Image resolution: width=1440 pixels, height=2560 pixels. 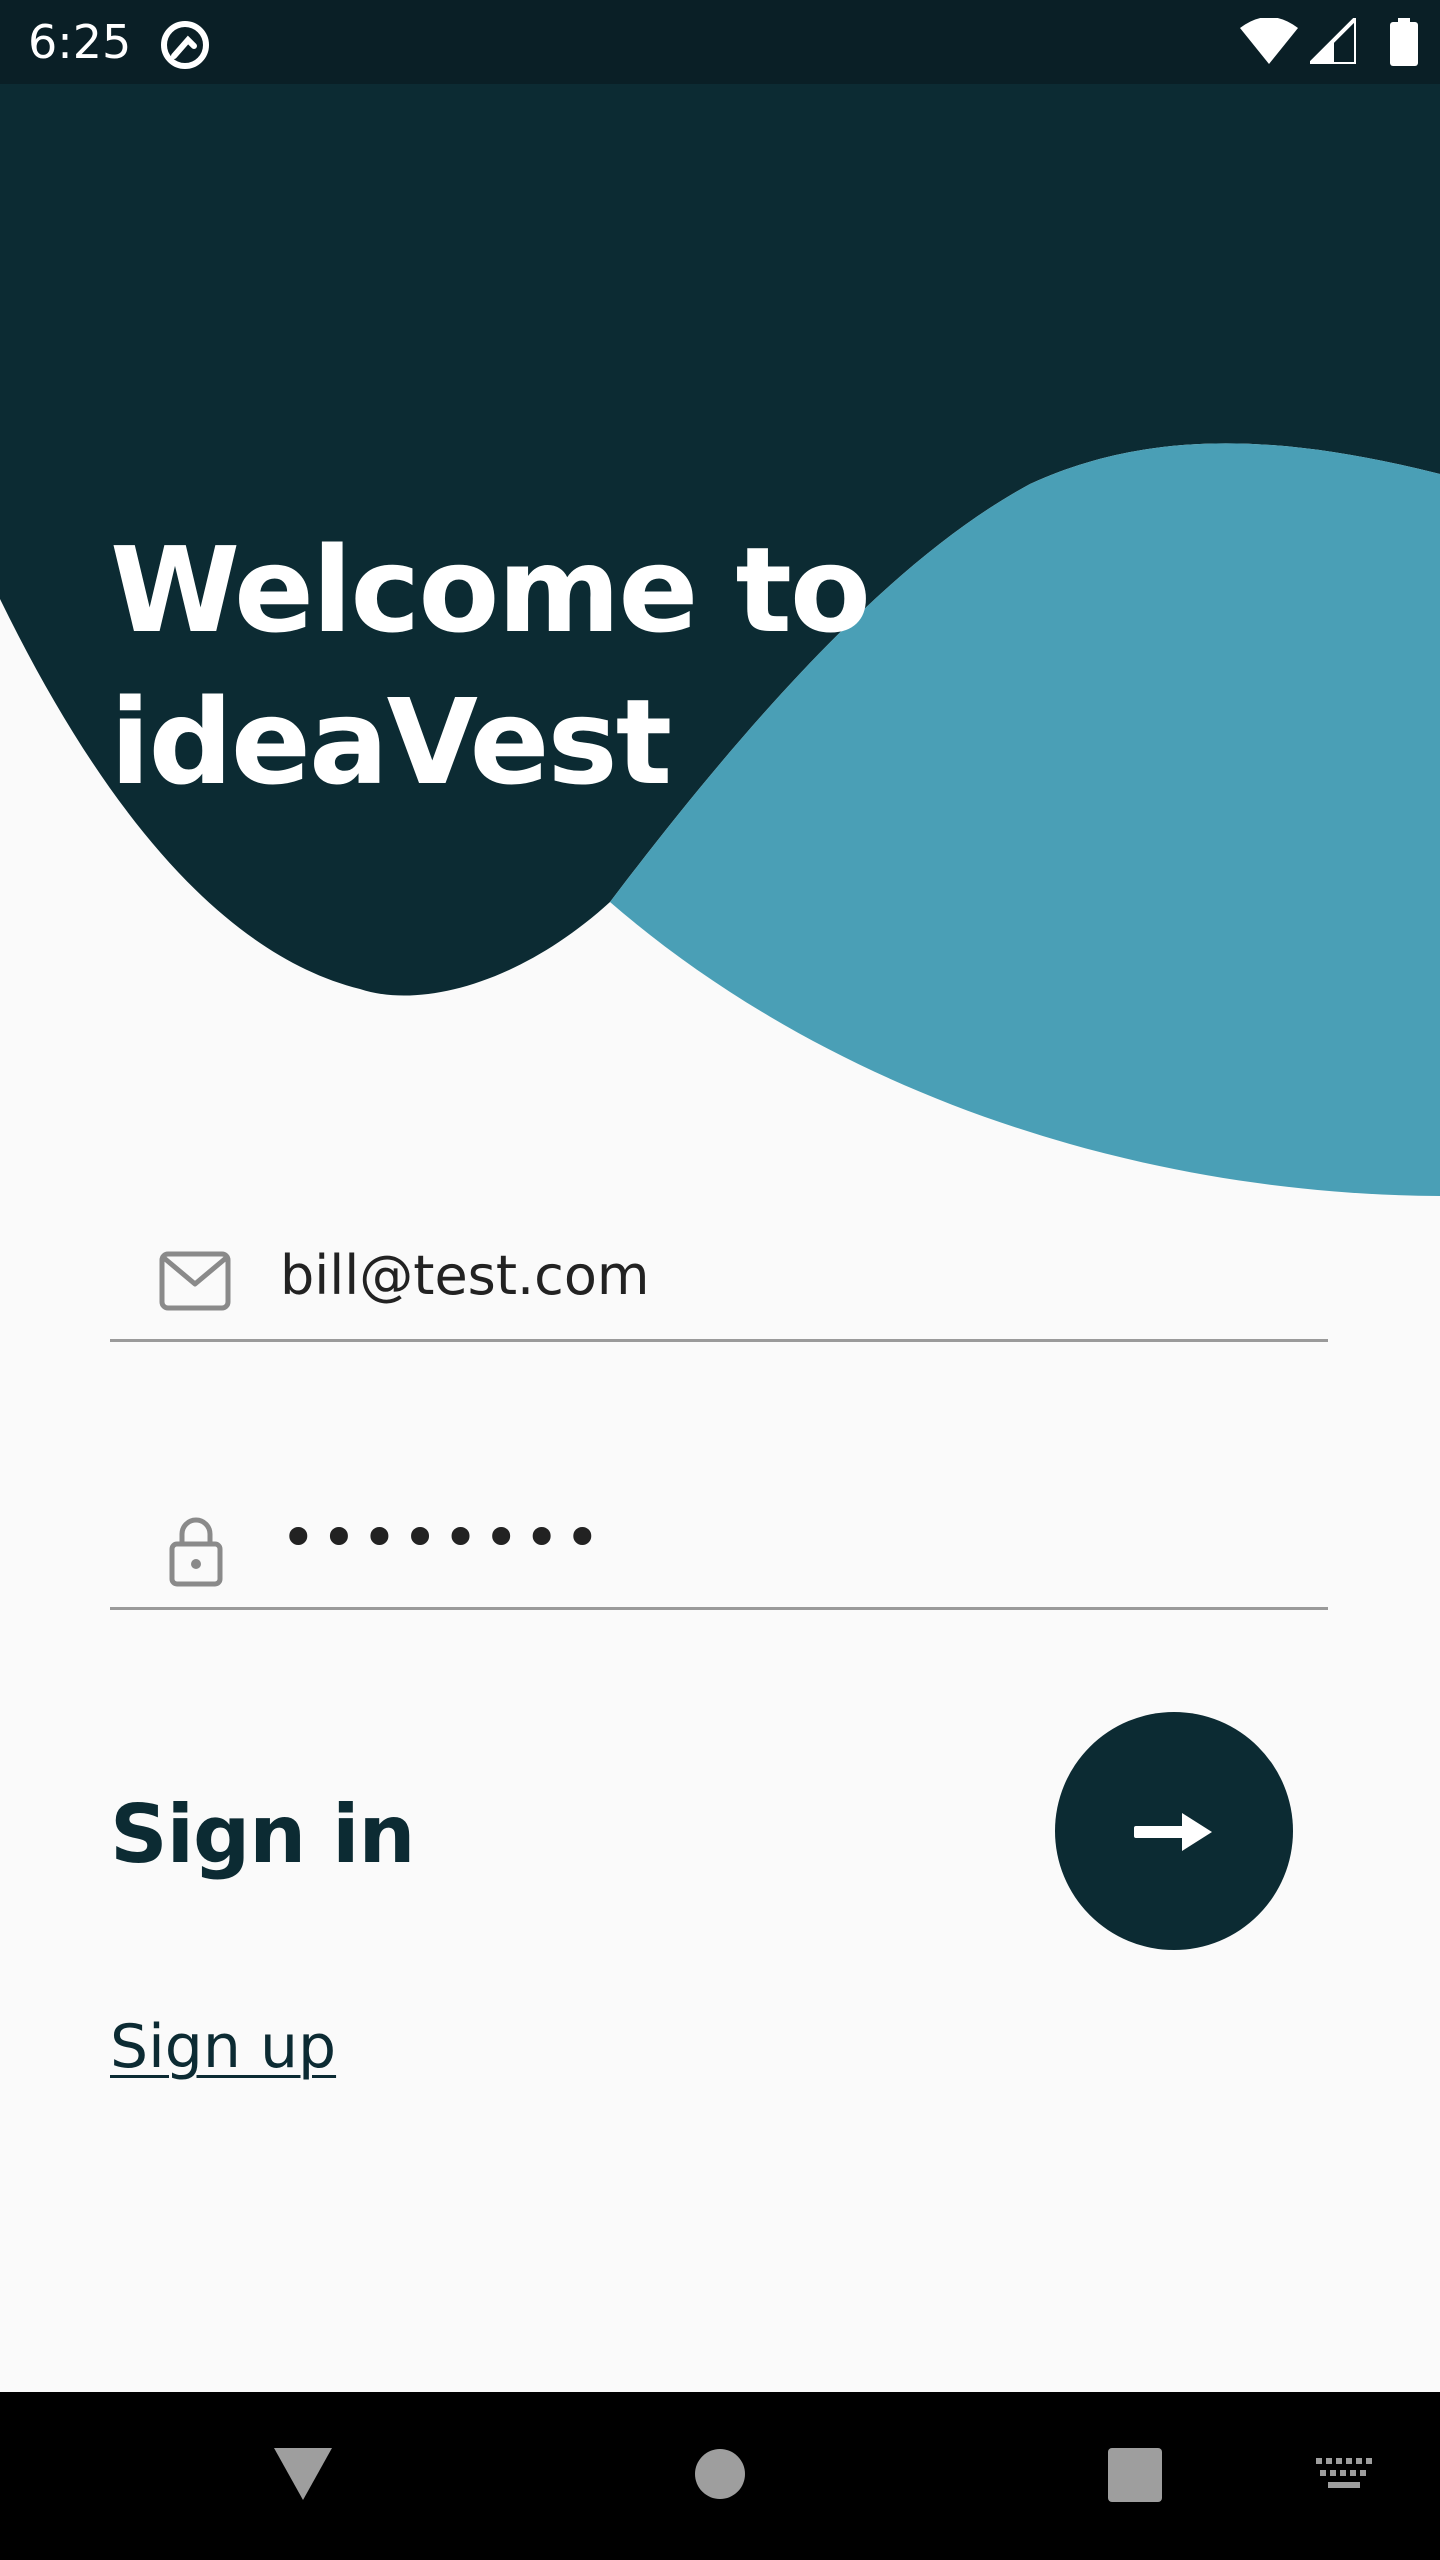 What do you see at coordinates (804, 1275) in the screenshot?
I see `email-input` at bounding box center [804, 1275].